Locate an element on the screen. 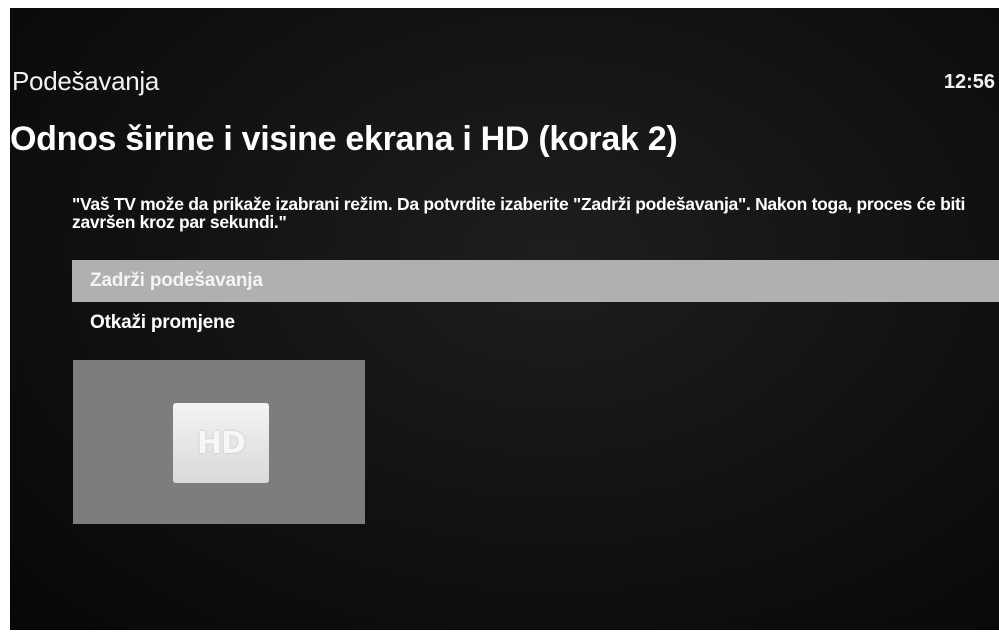 Image resolution: width=999 pixels, height=637 pixels. section-title: Podešavanja is located at coordinates (86, 81).